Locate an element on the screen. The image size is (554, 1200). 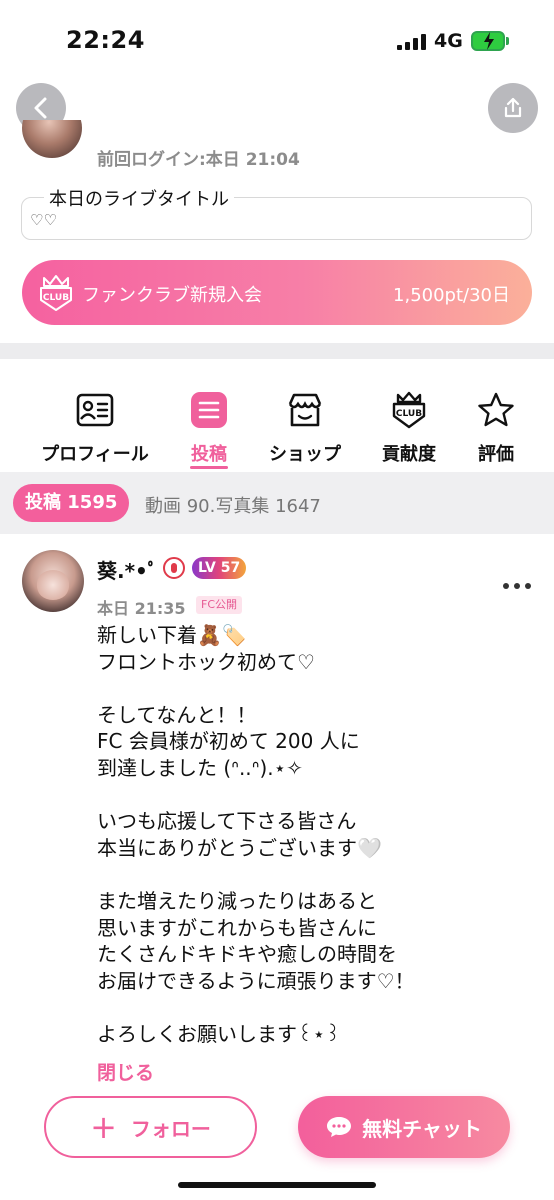
post-list-icon is located at coordinates (209, 410).